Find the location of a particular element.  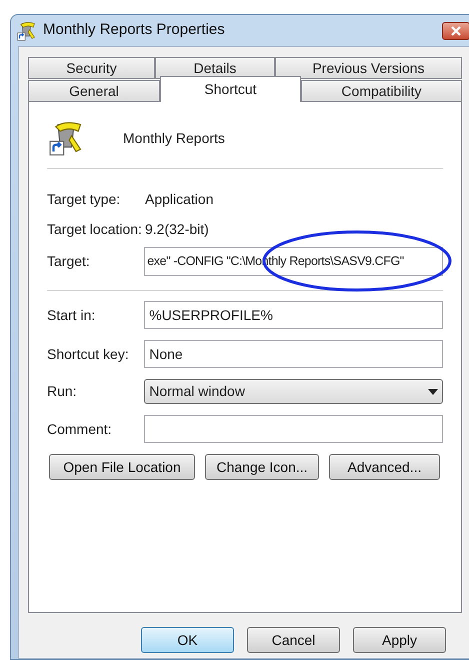

tab: General is located at coordinates (94, 91).